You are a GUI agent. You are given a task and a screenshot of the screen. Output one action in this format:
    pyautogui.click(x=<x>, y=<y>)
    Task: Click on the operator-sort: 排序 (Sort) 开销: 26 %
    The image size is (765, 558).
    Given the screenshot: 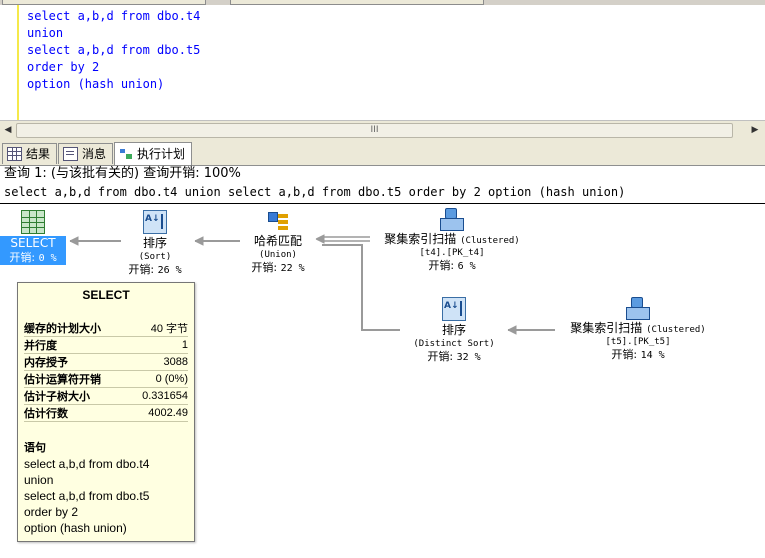 What is the action you would take?
    pyautogui.click(x=155, y=243)
    